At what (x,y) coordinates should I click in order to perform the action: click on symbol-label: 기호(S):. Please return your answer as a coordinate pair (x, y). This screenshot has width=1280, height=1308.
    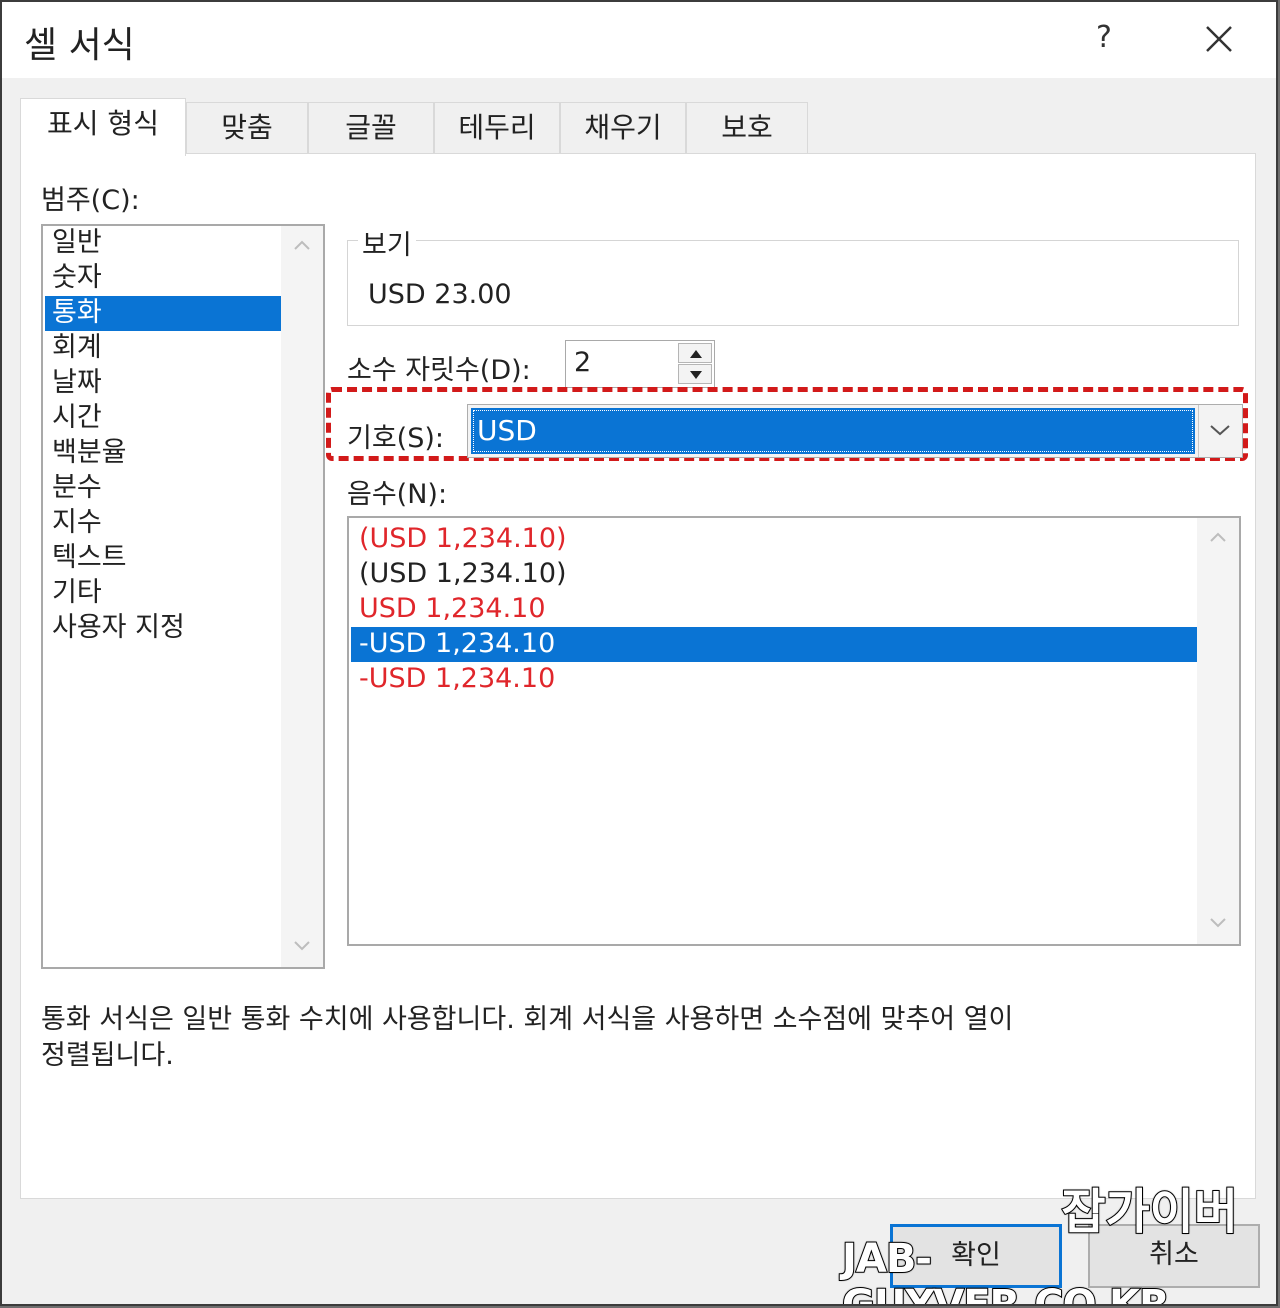
    Looking at the image, I should click on (395, 438).